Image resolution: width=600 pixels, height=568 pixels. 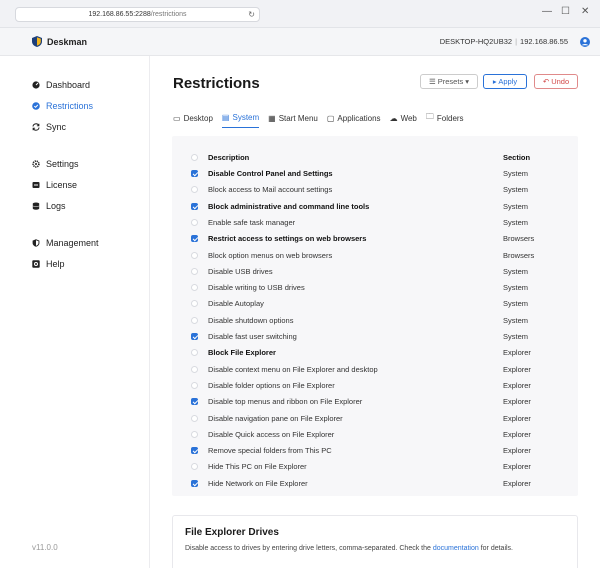 I want to click on help-icon, so click(x=36, y=264).